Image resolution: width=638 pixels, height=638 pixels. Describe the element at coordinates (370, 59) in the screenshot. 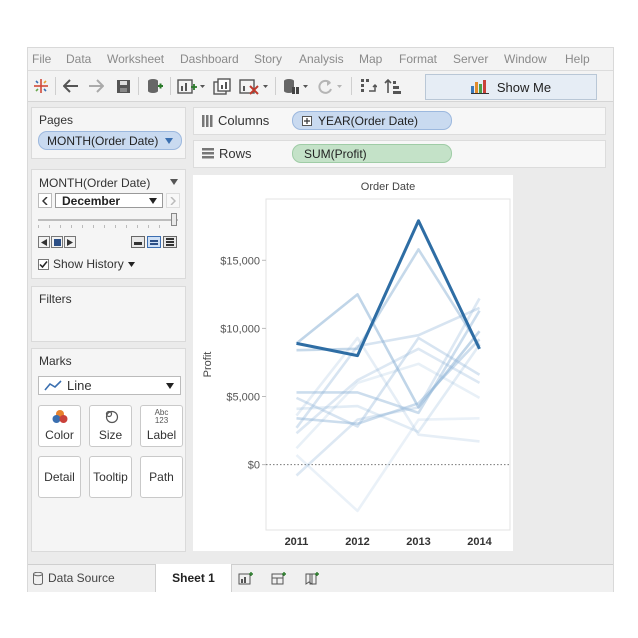

I see `menu-map: Map` at that location.